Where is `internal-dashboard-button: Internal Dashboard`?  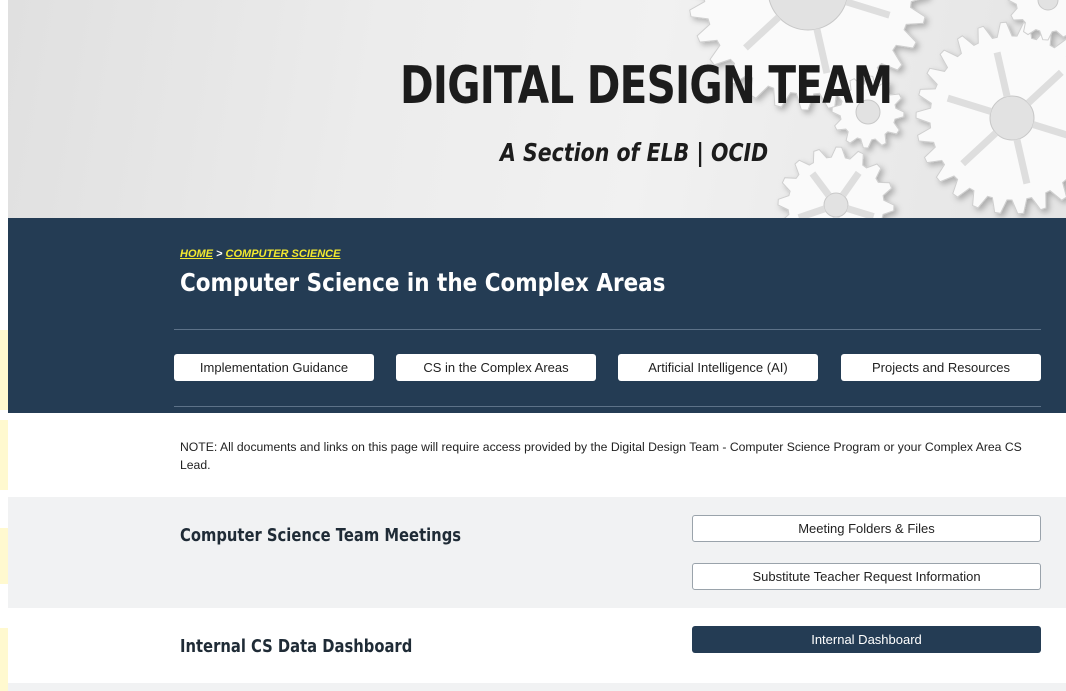 internal-dashboard-button: Internal Dashboard is located at coordinates (866, 639).